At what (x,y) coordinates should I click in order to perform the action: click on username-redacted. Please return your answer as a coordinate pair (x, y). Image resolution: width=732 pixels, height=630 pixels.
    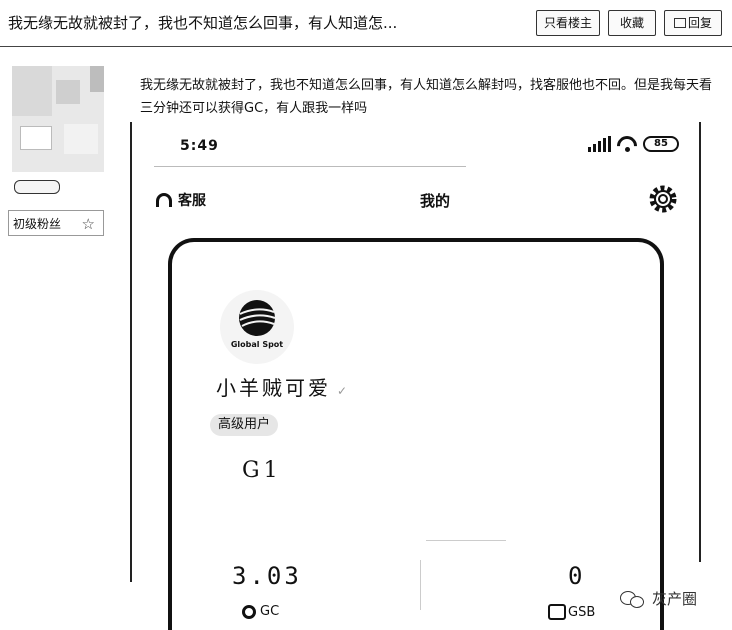
    Looking at the image, I should click on (37, 187).